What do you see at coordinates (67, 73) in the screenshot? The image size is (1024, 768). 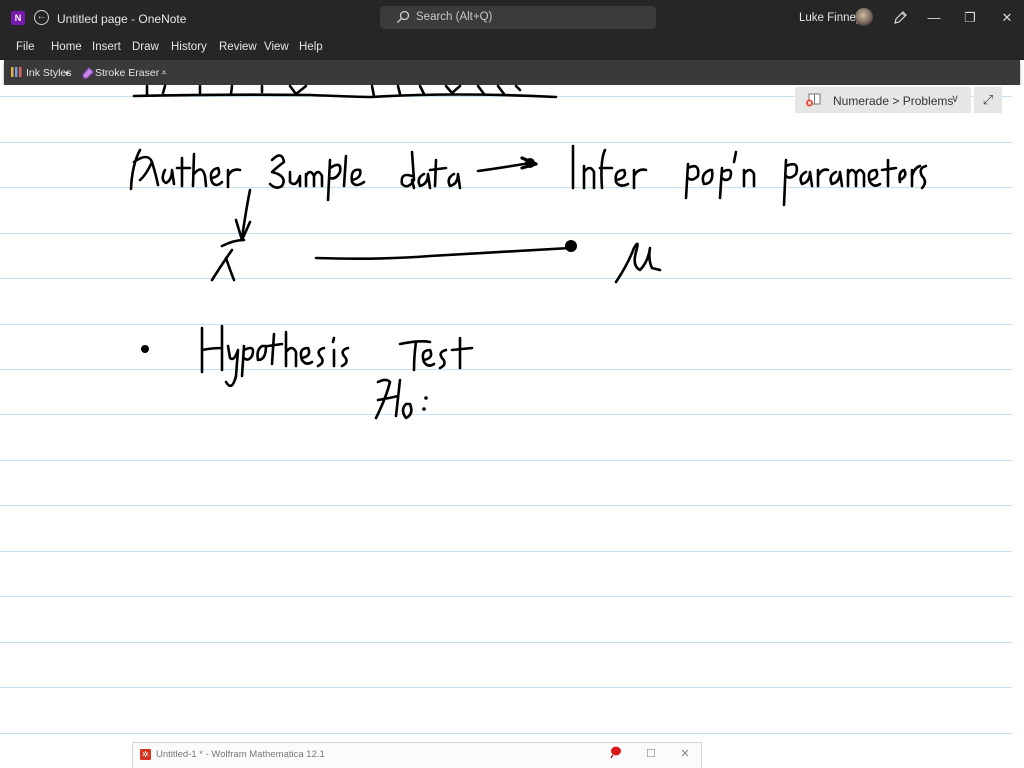 I see `chevron-down-icon: ▾` at bounding box center [67, 73].